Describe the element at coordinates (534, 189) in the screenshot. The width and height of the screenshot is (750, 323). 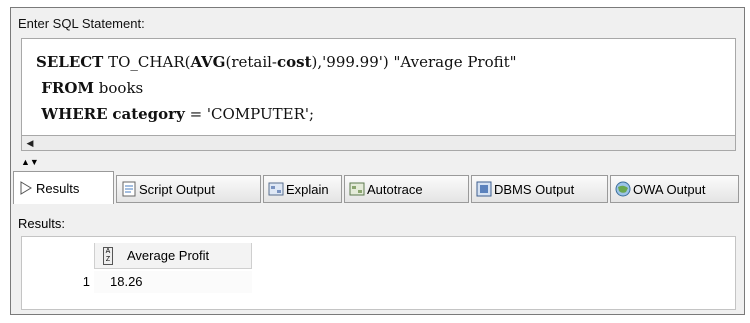
I see `tab-label: DBMS Output` at that location.